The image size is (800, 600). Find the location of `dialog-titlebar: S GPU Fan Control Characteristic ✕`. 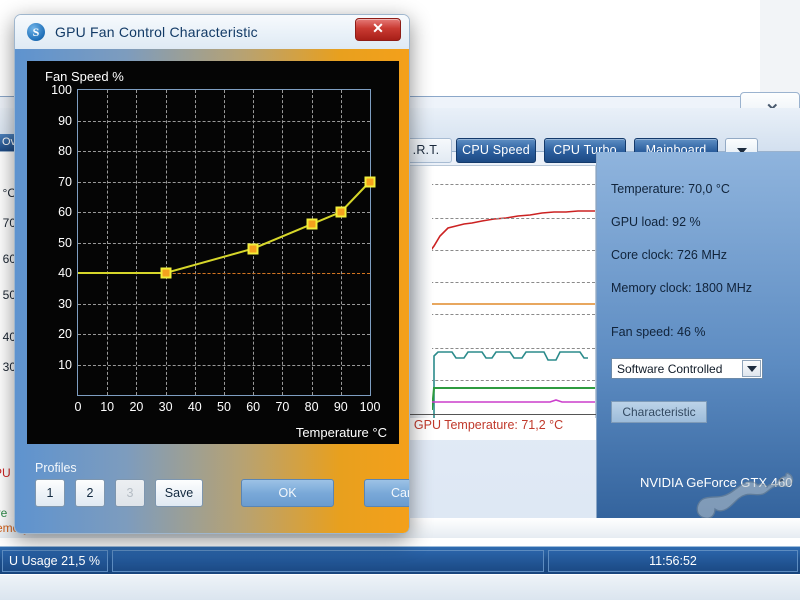

dialog-titlebar: S GPU Fan Control Characteristic ✕ is located at coordinates (212, 32).